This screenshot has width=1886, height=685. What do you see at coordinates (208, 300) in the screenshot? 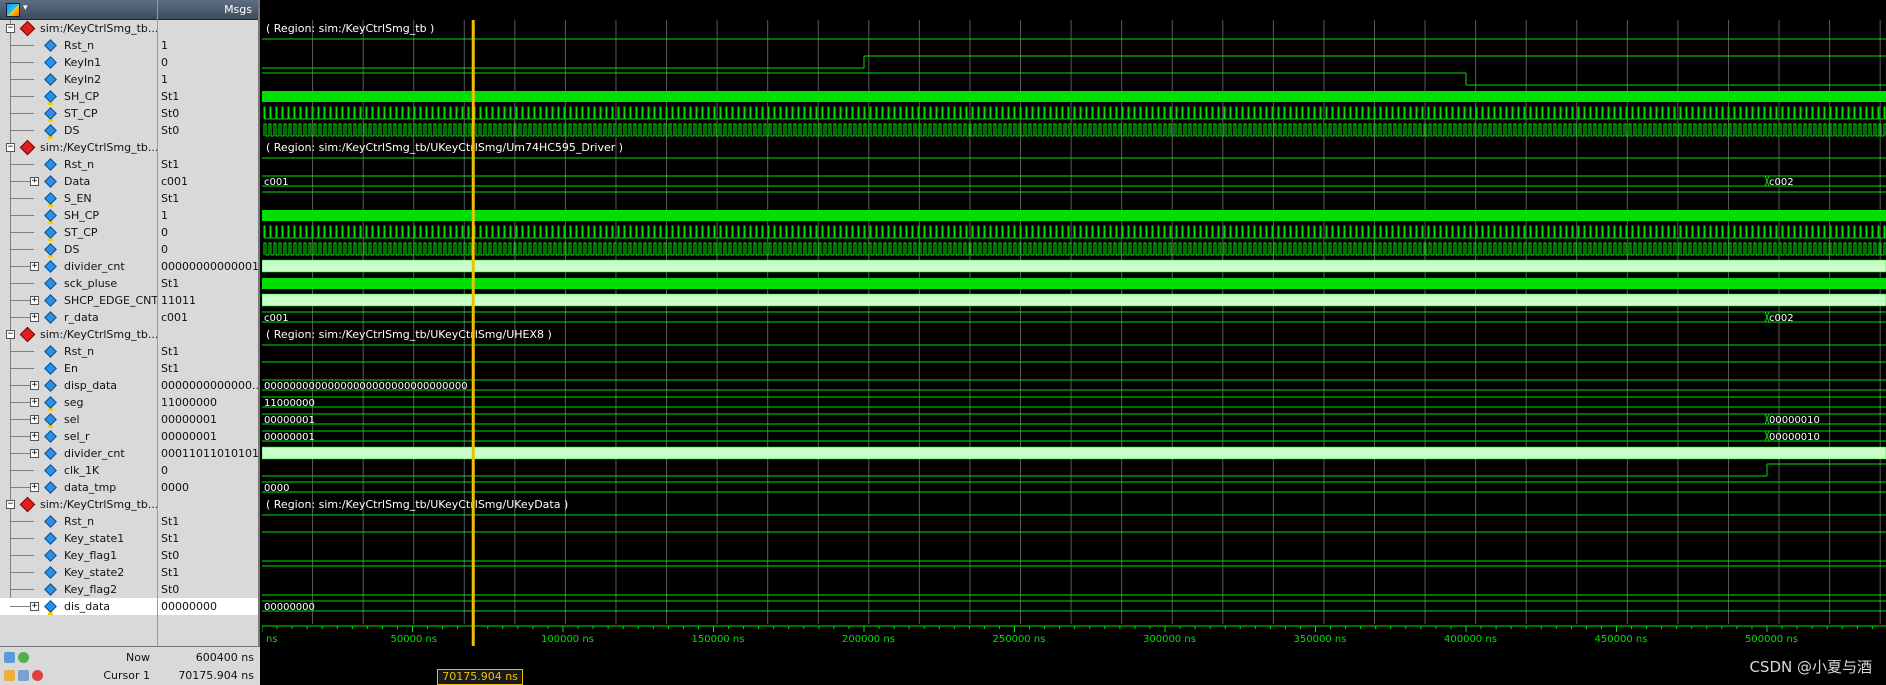
I see `value-row: 11011` at bounding box center [208, 300].